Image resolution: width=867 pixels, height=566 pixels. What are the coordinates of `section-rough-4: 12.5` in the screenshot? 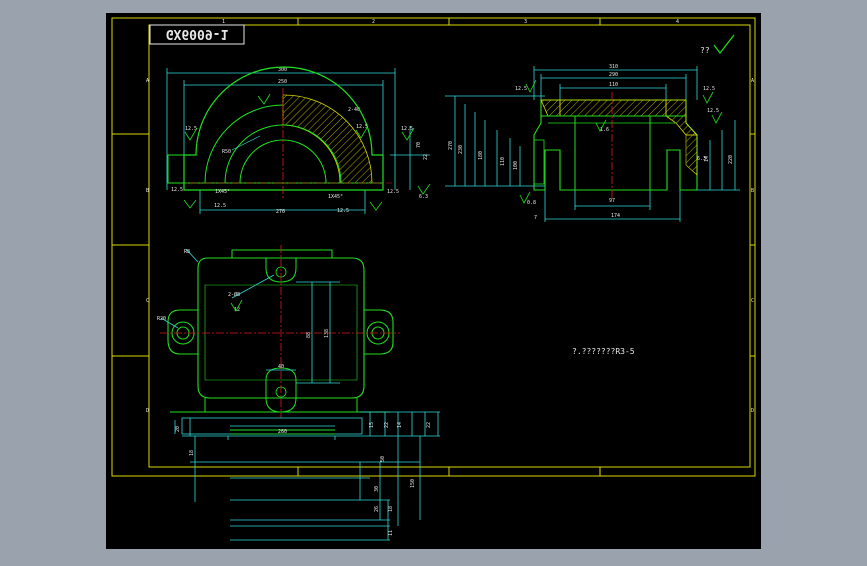 It's located at (713, 111).